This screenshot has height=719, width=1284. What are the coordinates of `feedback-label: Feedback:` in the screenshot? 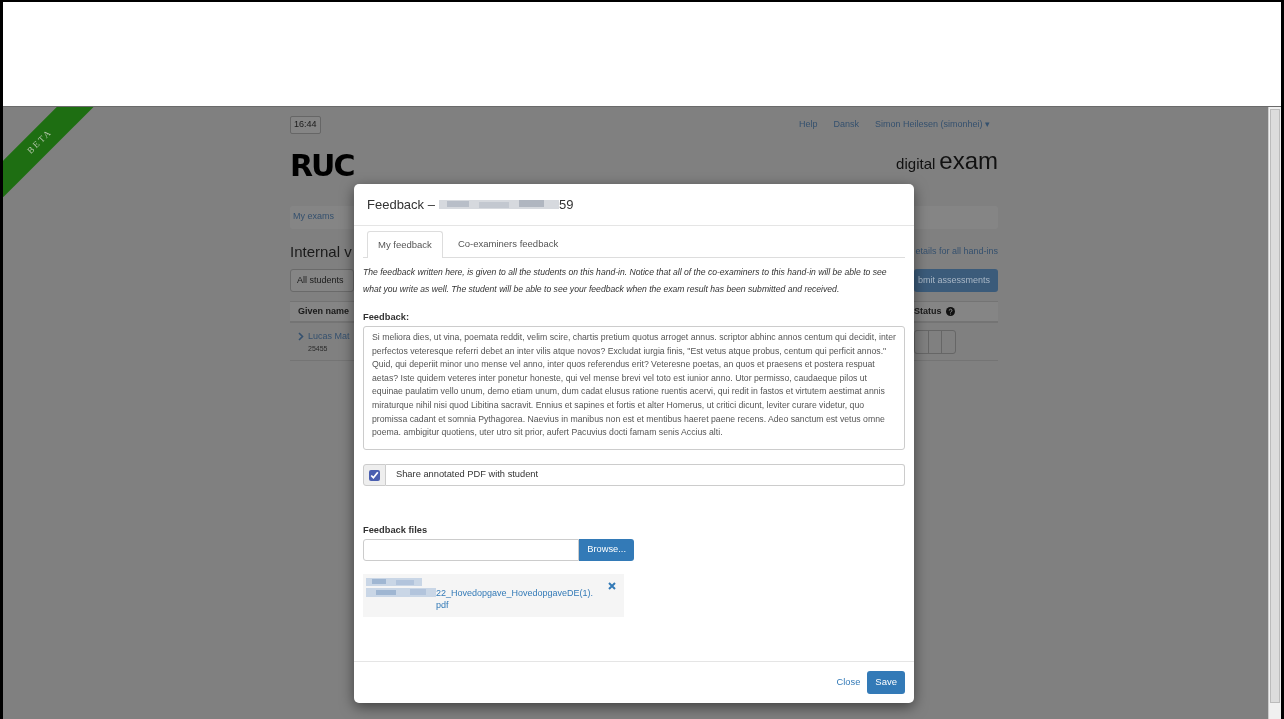 It's located at (386, 317).